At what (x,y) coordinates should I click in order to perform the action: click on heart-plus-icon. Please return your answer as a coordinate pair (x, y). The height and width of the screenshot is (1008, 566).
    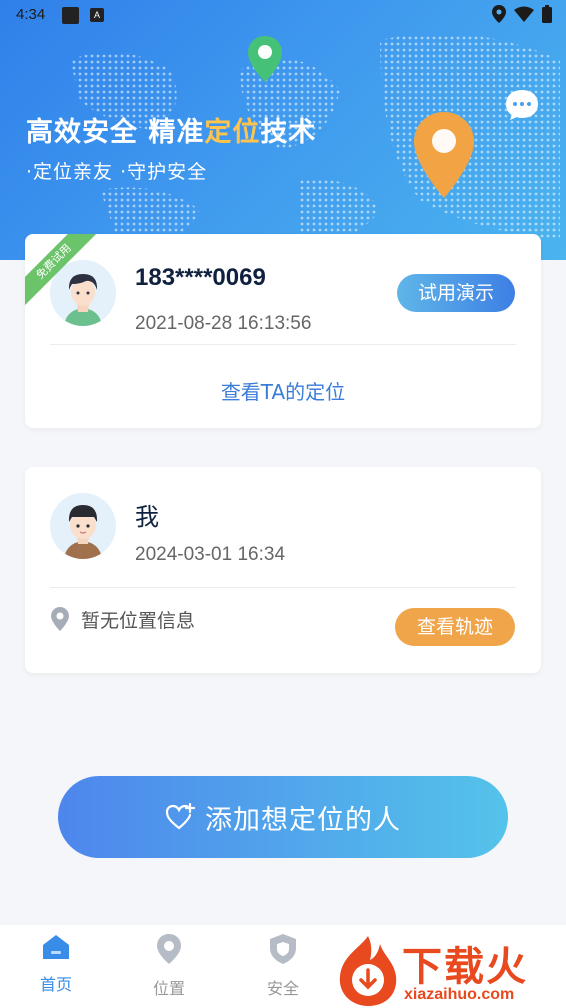
    Looking at the image, I should click on (180, 816).